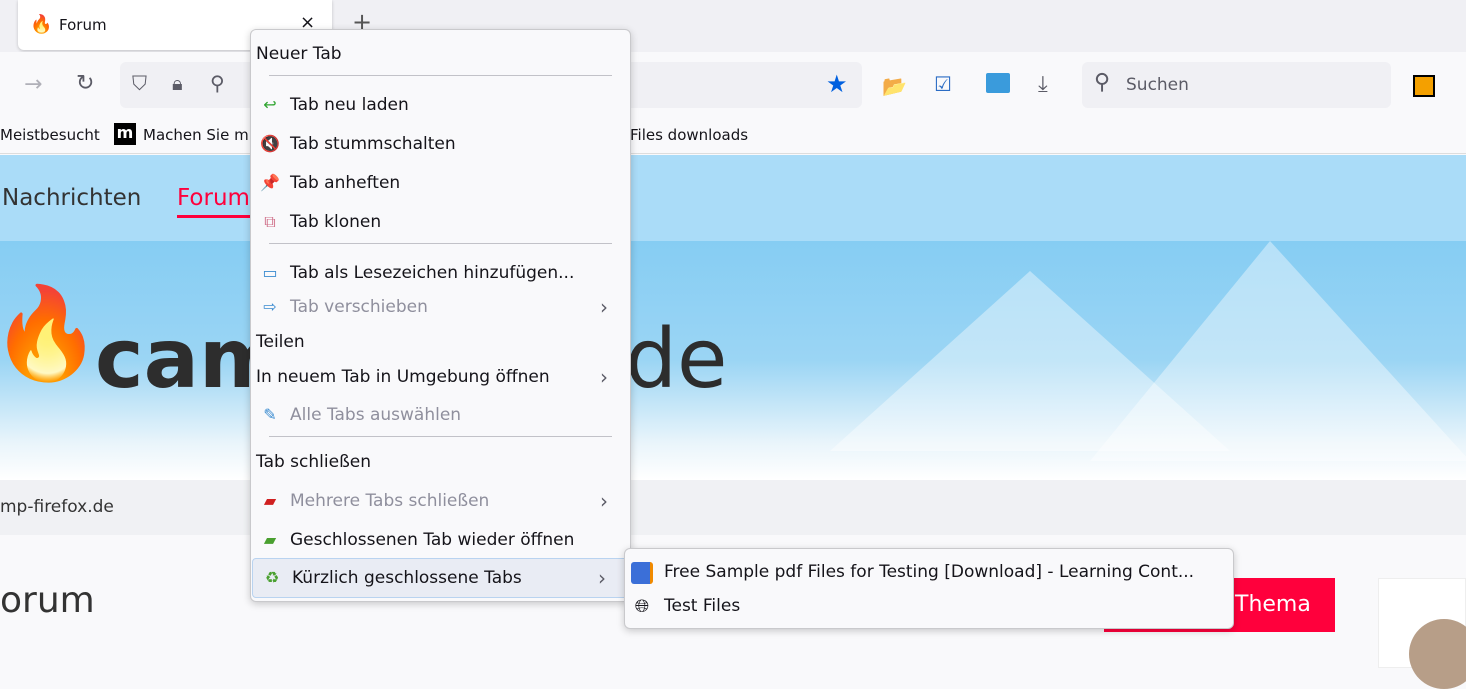 Image resolution: width=1466 pixels, height=689 pixels. What do you see at coordinates (196, 135) in the screenshot?
I see `bookmark-machen-sie: Machen Sie m` at bounding box center [196, 135].